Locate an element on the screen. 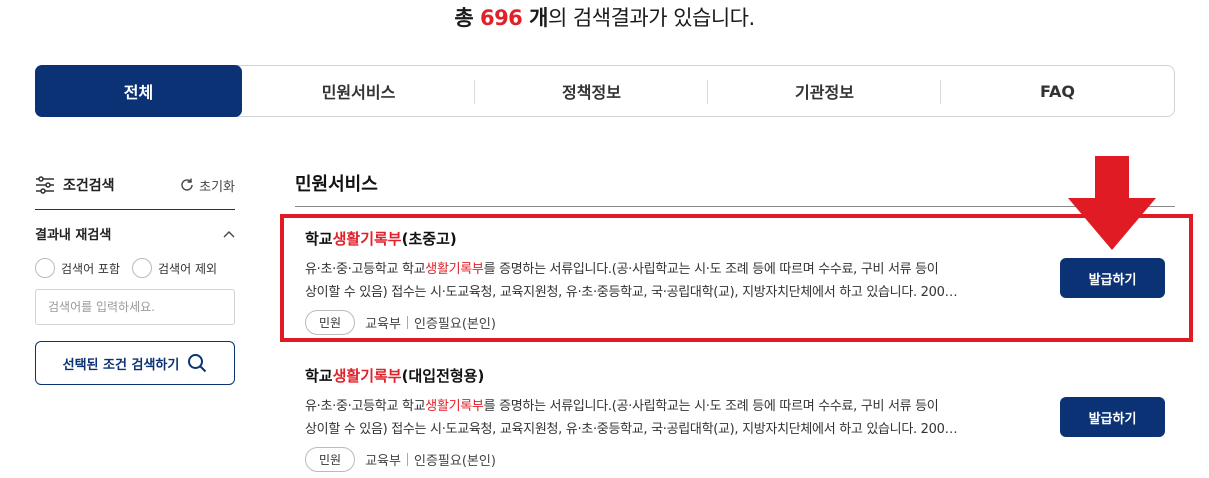 This screenshot has width=1209, height=478. summary-suffix: 의 검색결과가 있습니다. is located at coordinates (651, 18).